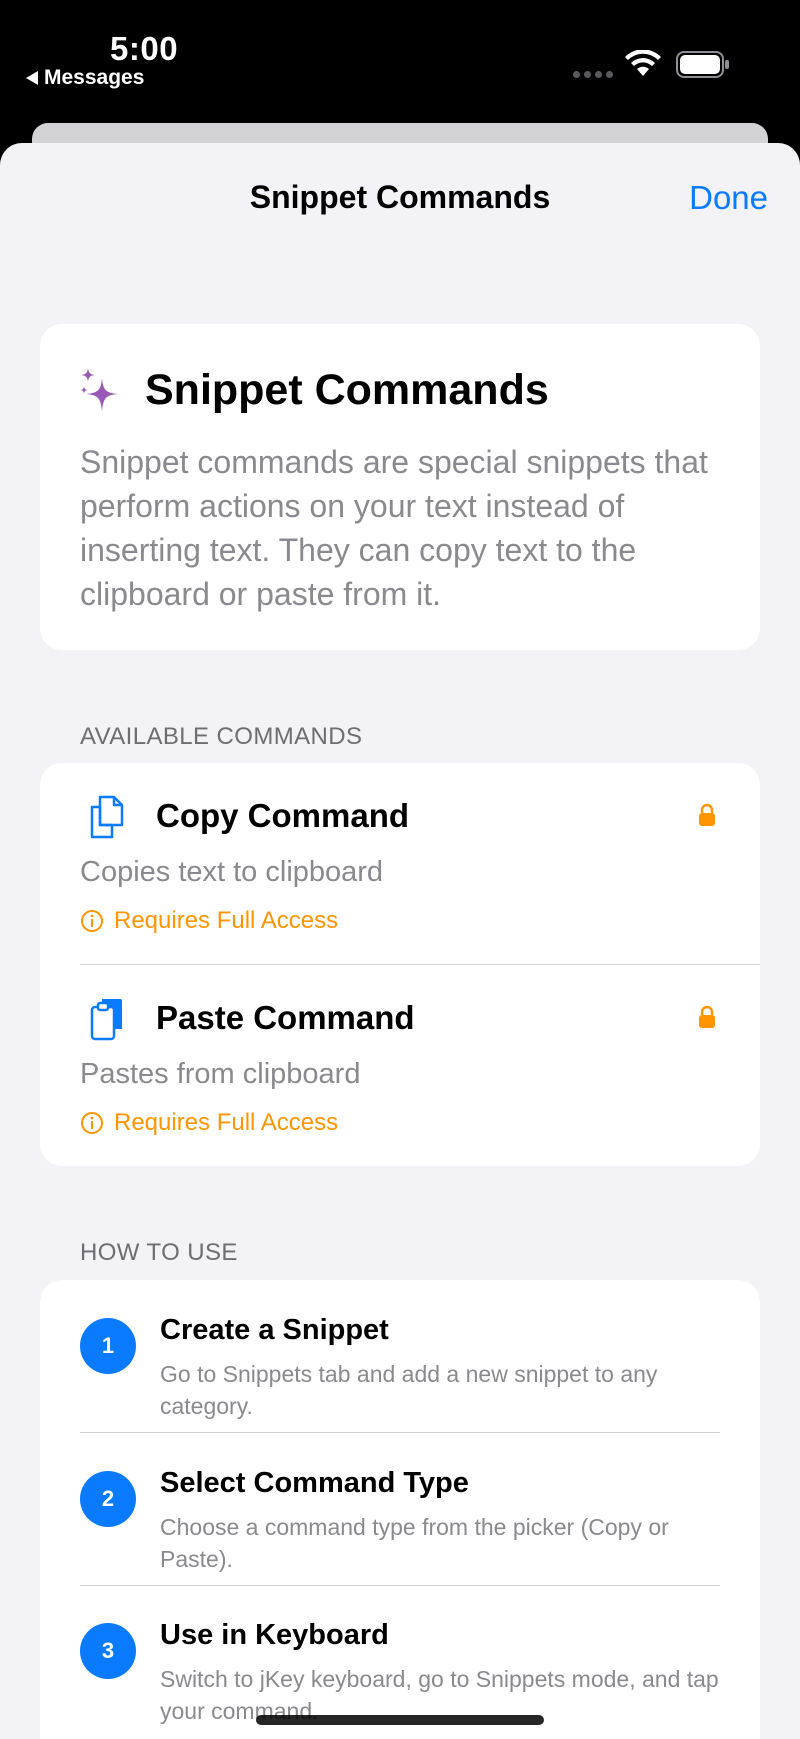 The height and width of the screenshot is (1739, 800). I want to click on home-indicator, so click(400, 1720).